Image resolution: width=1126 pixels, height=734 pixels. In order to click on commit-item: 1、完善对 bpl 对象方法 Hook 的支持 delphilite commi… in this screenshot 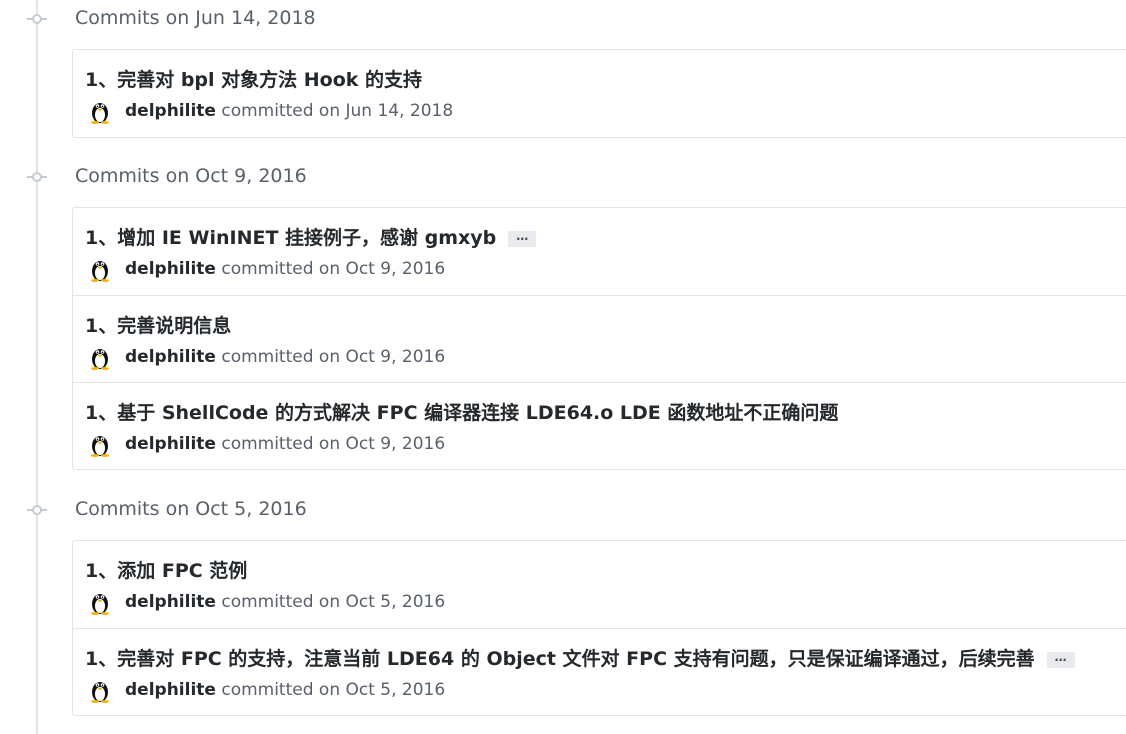, I will do `click(599, 93)`.